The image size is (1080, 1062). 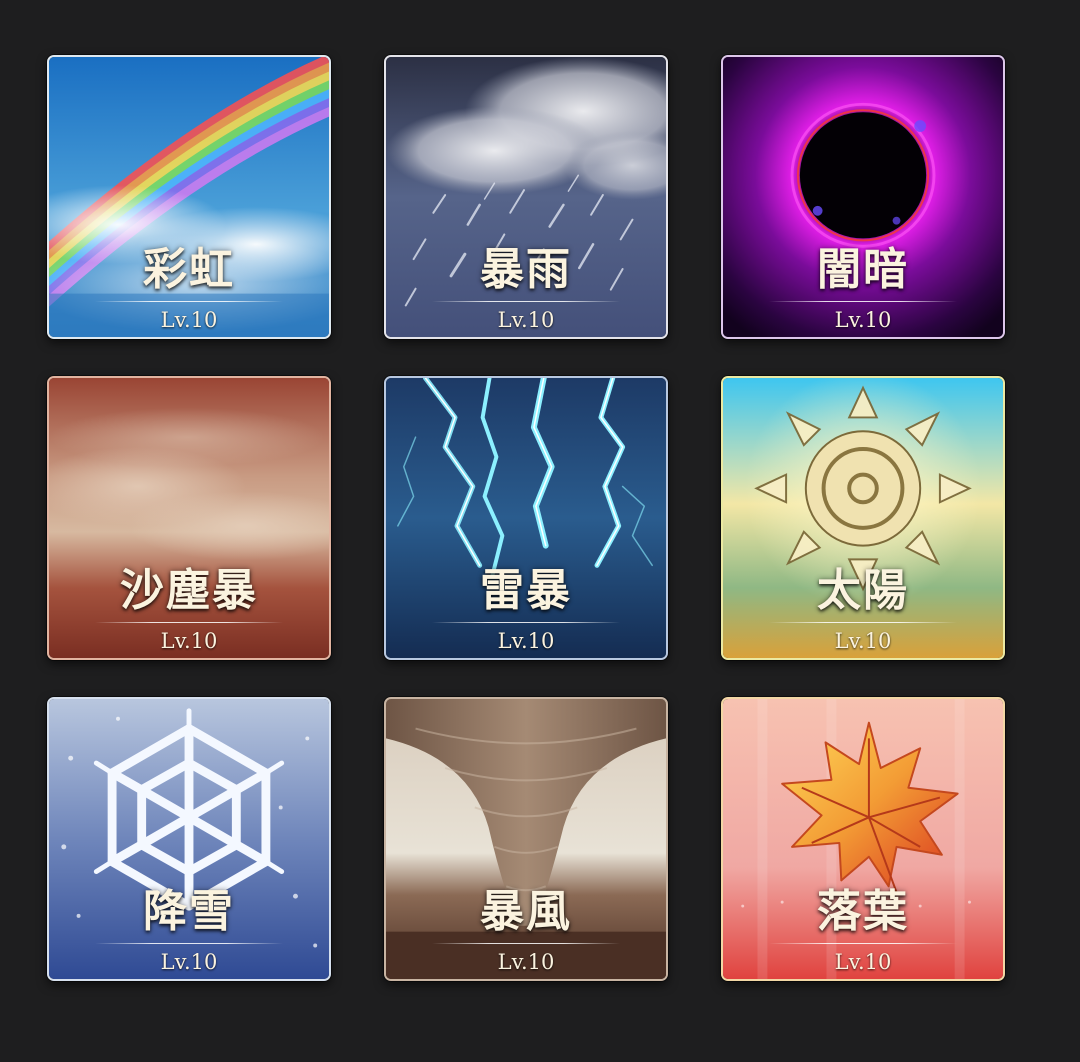 I want to click on lightning-icon, so click(x=526, y=518).